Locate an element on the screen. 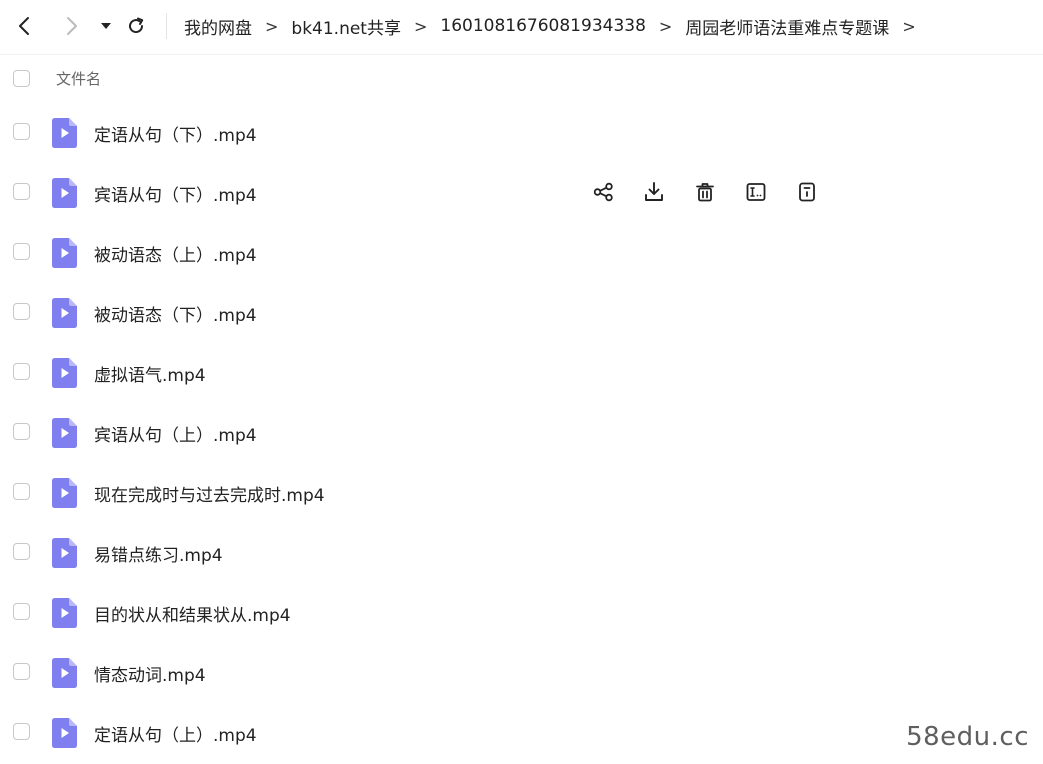  refresh-button is located at coordinates (136, 26).